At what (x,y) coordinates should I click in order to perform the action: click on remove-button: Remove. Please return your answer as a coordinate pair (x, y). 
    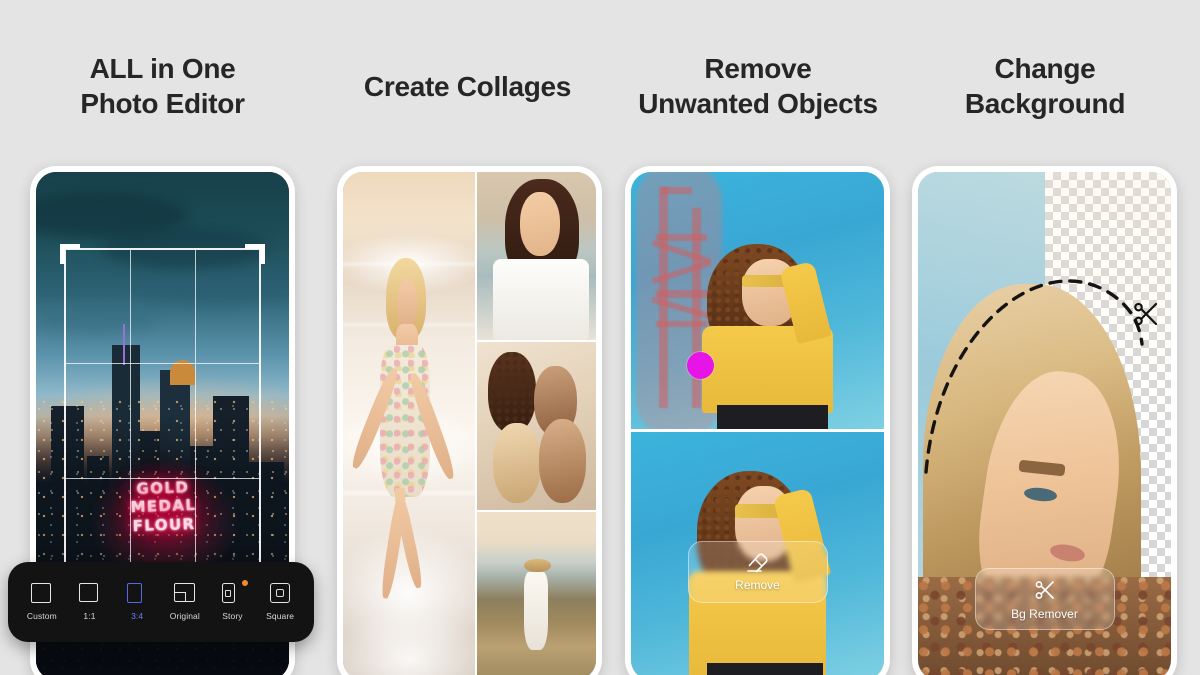
    Looking at the image, I should click on (757, 571).